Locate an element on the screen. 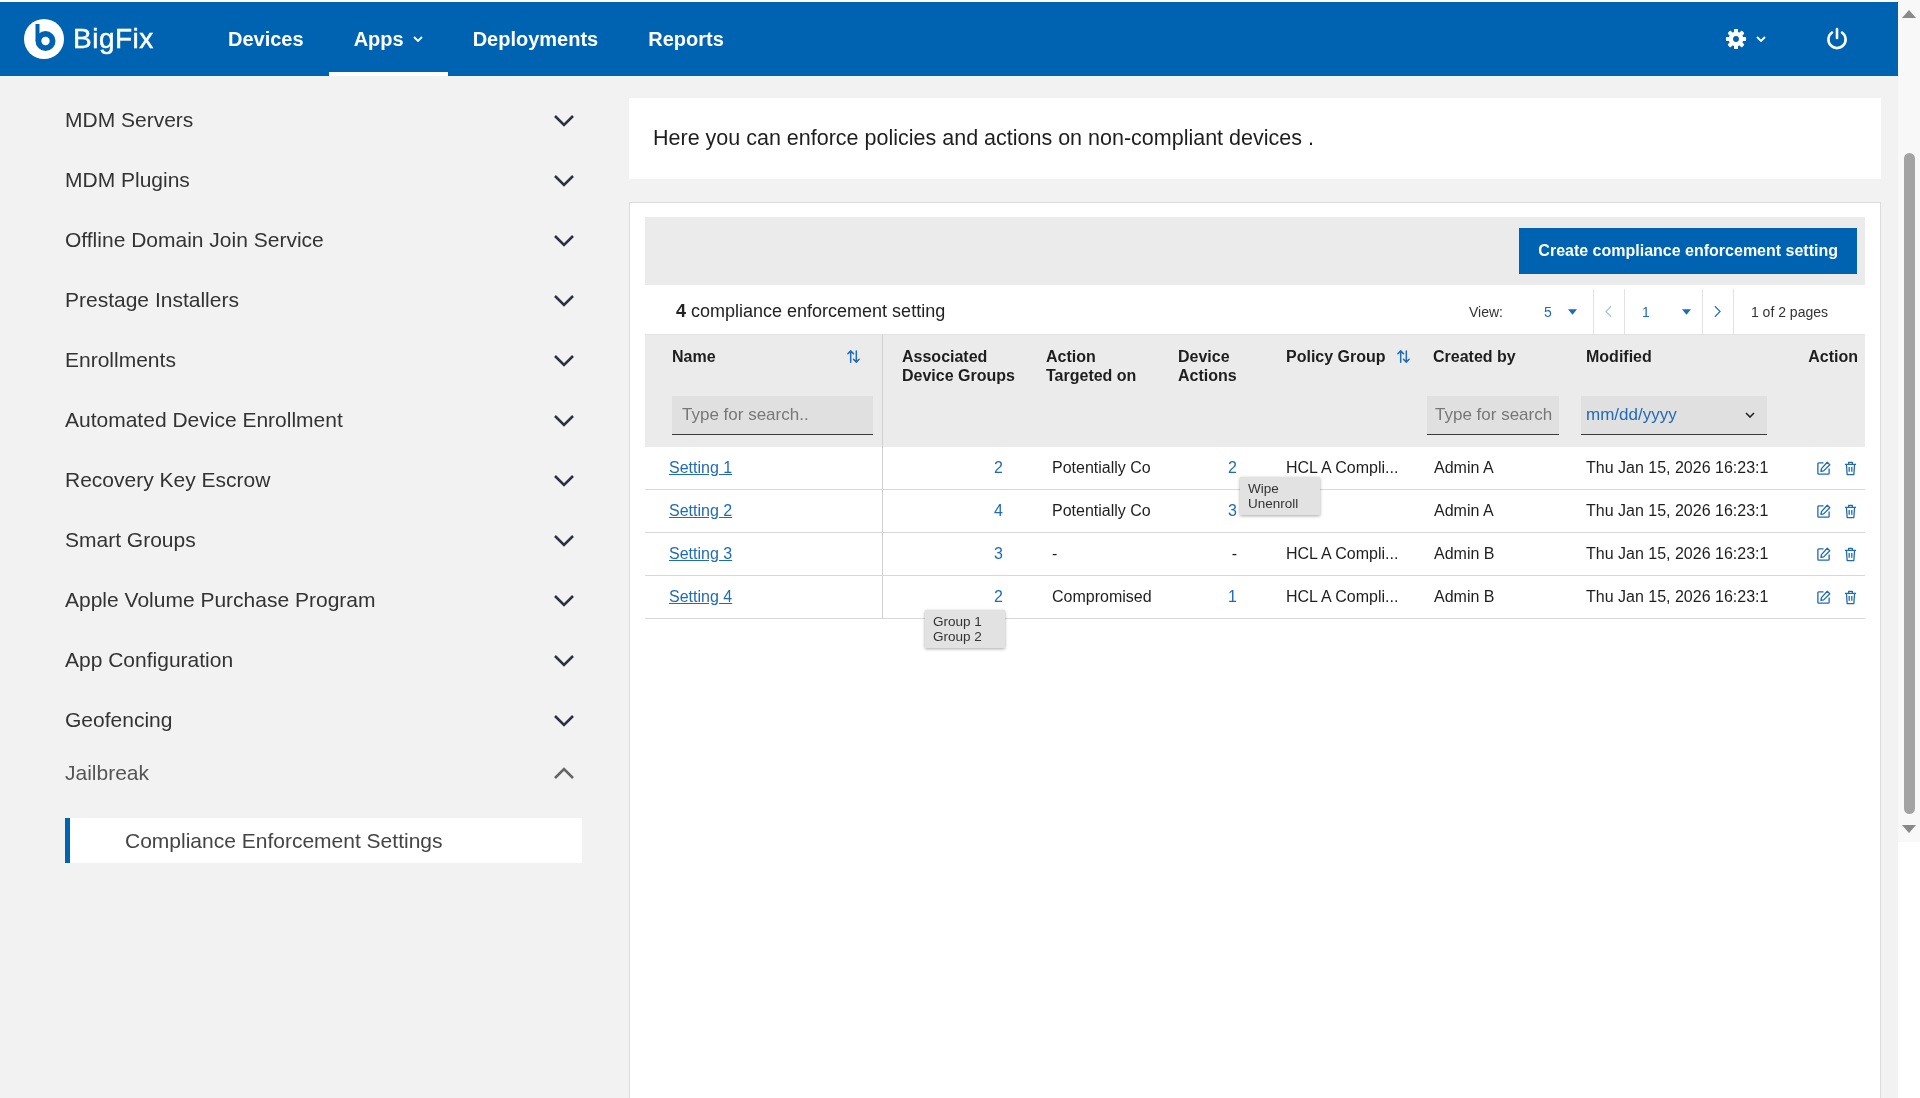  date-field: mm/dd/yyyy is located at coordinates (1674, 415).